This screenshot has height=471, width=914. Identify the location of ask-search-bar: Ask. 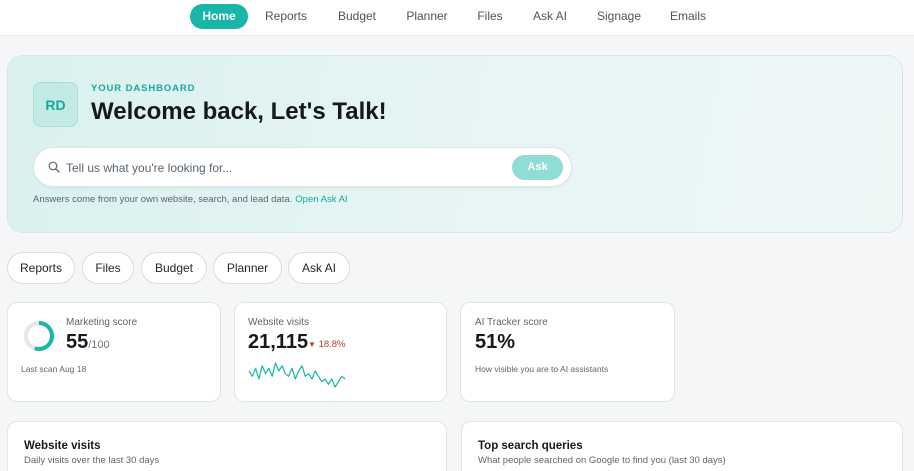
(302, 167).